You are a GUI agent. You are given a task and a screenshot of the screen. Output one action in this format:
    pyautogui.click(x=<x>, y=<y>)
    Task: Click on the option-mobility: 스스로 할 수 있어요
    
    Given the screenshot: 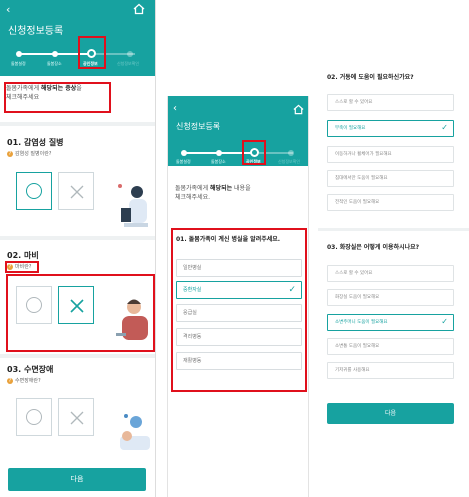 What is the action you would take?
    pyautogui.click(x=390, y=102)
    